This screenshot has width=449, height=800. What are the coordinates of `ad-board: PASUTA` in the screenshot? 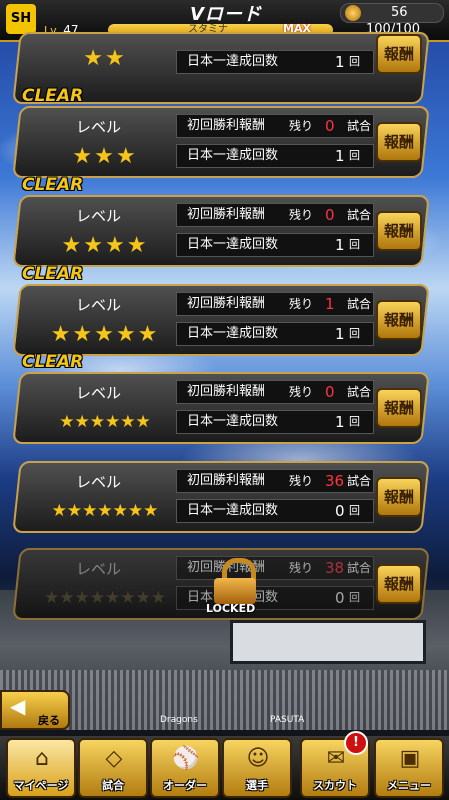 It's located at (287, 720).